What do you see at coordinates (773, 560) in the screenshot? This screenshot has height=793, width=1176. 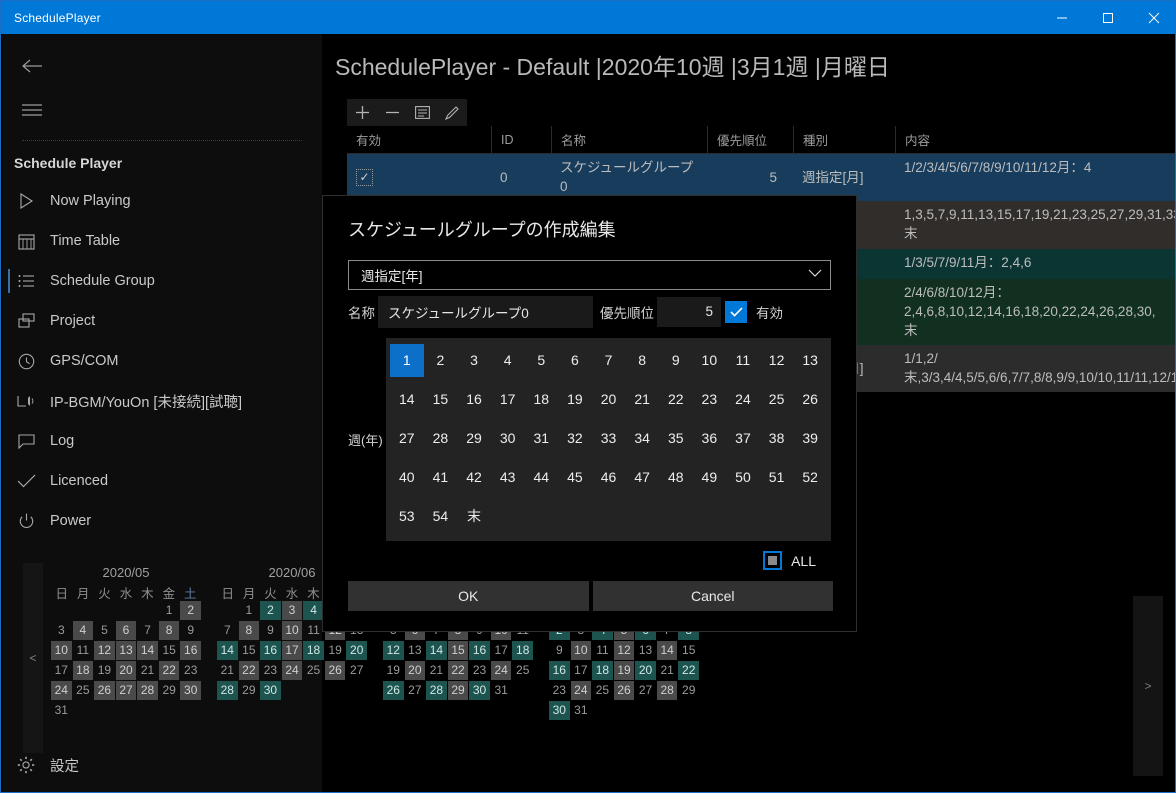 I see `all-checkbox` at bounding box center [773, 560].